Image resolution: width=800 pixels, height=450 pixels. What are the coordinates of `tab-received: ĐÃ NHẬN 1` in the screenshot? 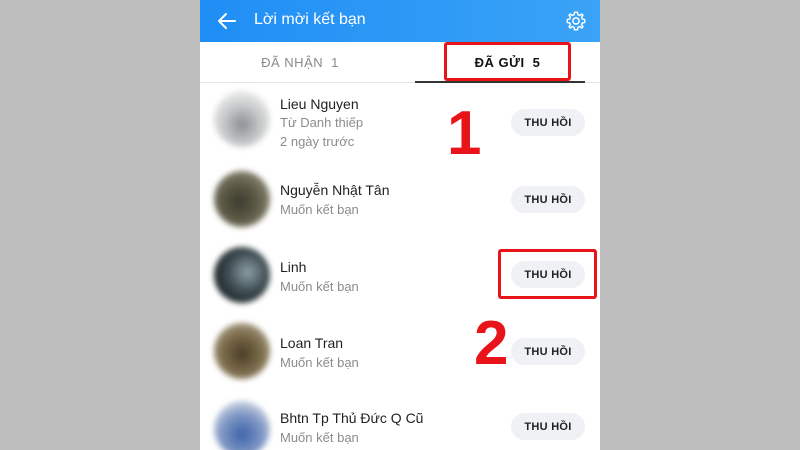 It's located at (300, 62).